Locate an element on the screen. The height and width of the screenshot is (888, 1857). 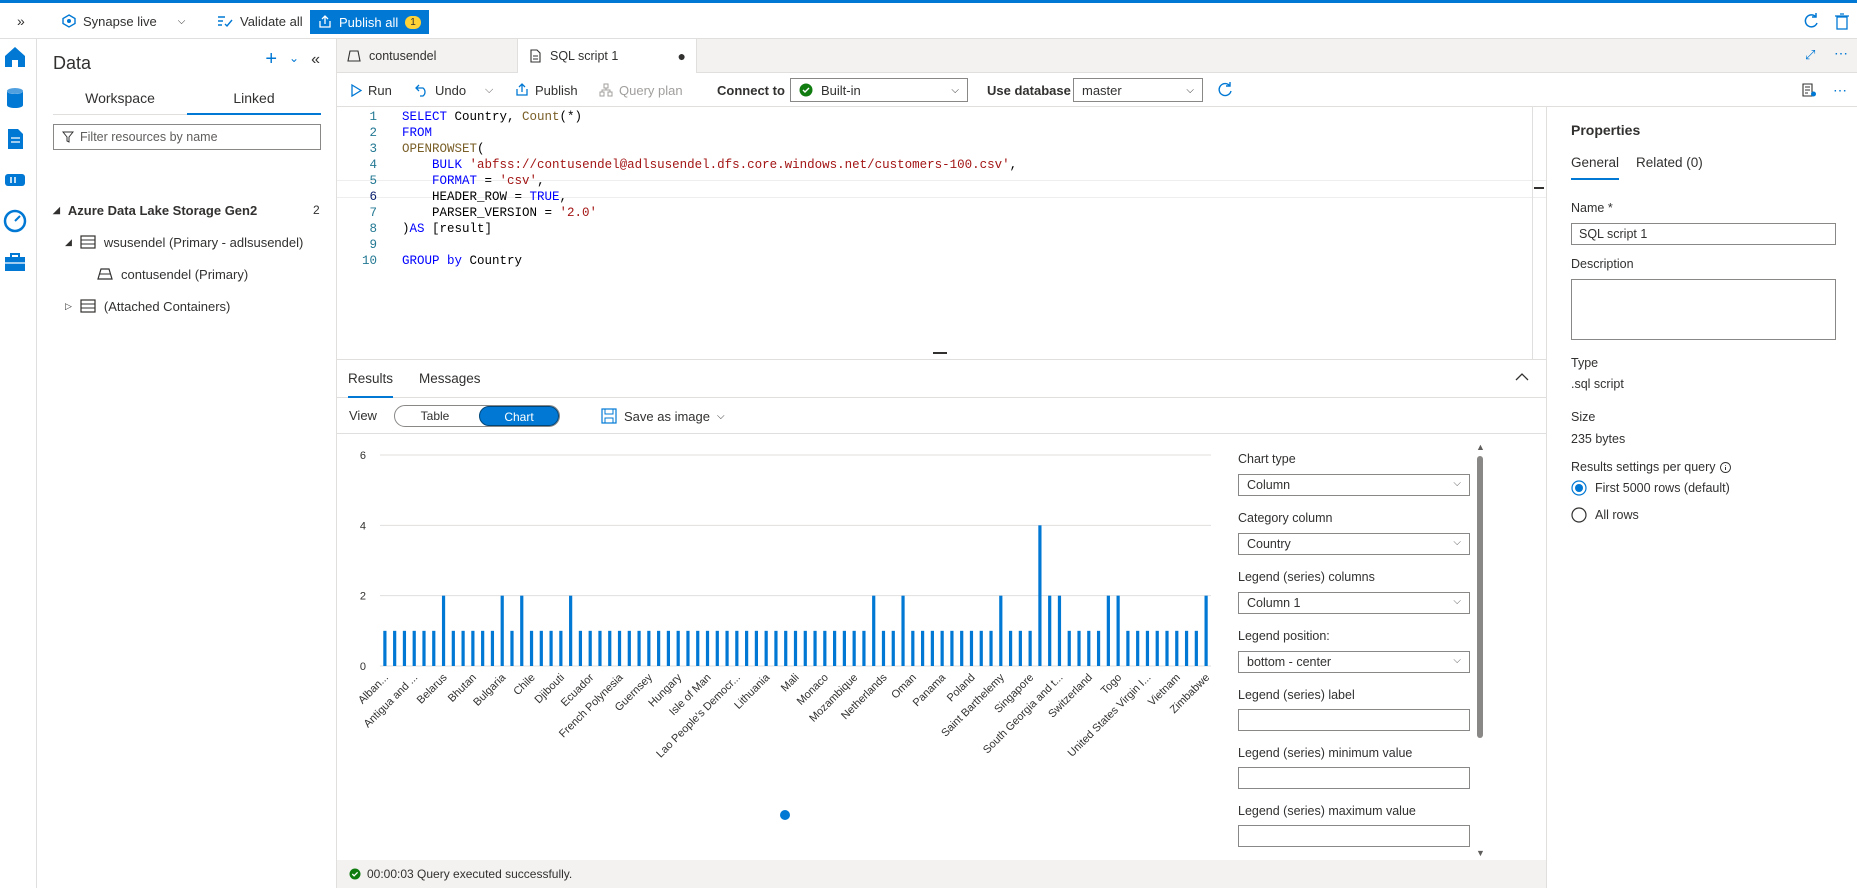
doc-tab-sql-script-1: SQL script 1 ● is located at coordinates (607, 56).